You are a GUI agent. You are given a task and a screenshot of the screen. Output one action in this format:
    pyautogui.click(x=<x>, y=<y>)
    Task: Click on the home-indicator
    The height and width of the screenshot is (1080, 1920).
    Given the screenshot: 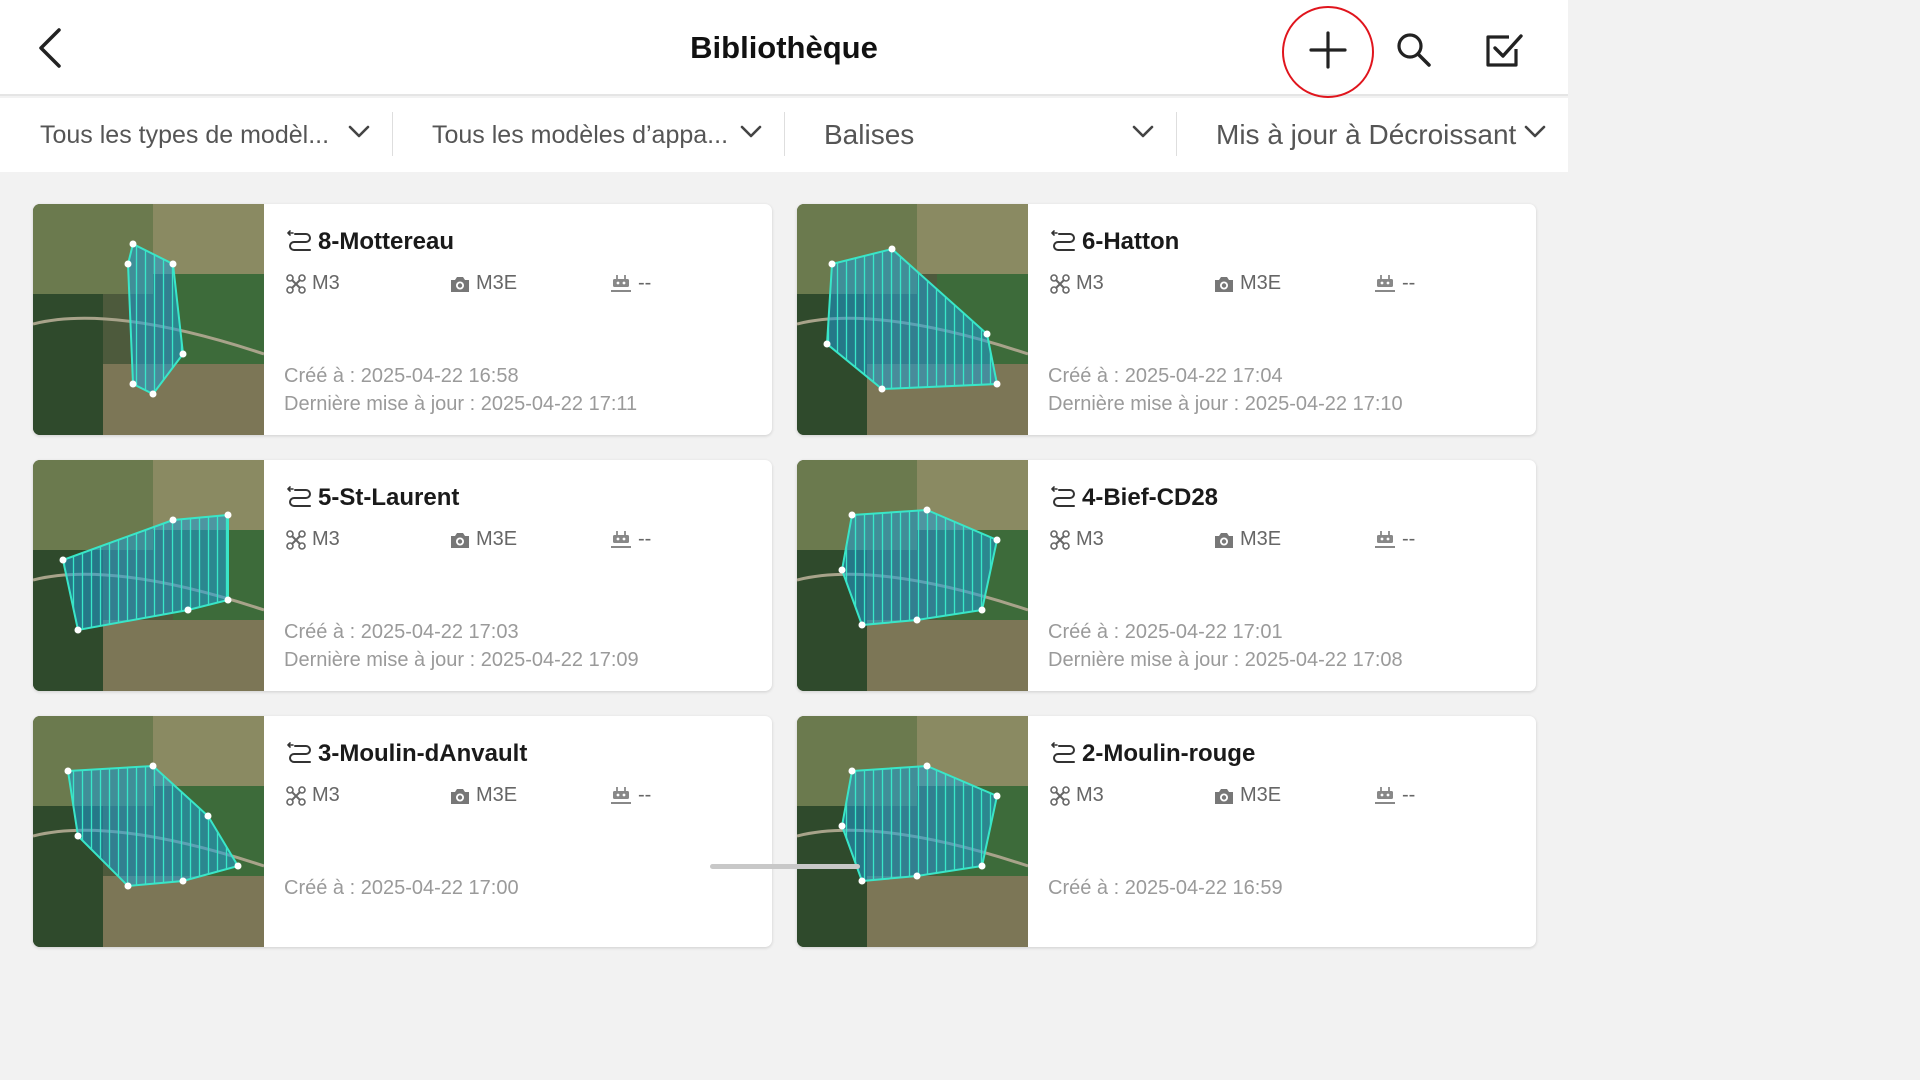 What is the action you would take?
    pyautogui.click(x=785, y=866)
    